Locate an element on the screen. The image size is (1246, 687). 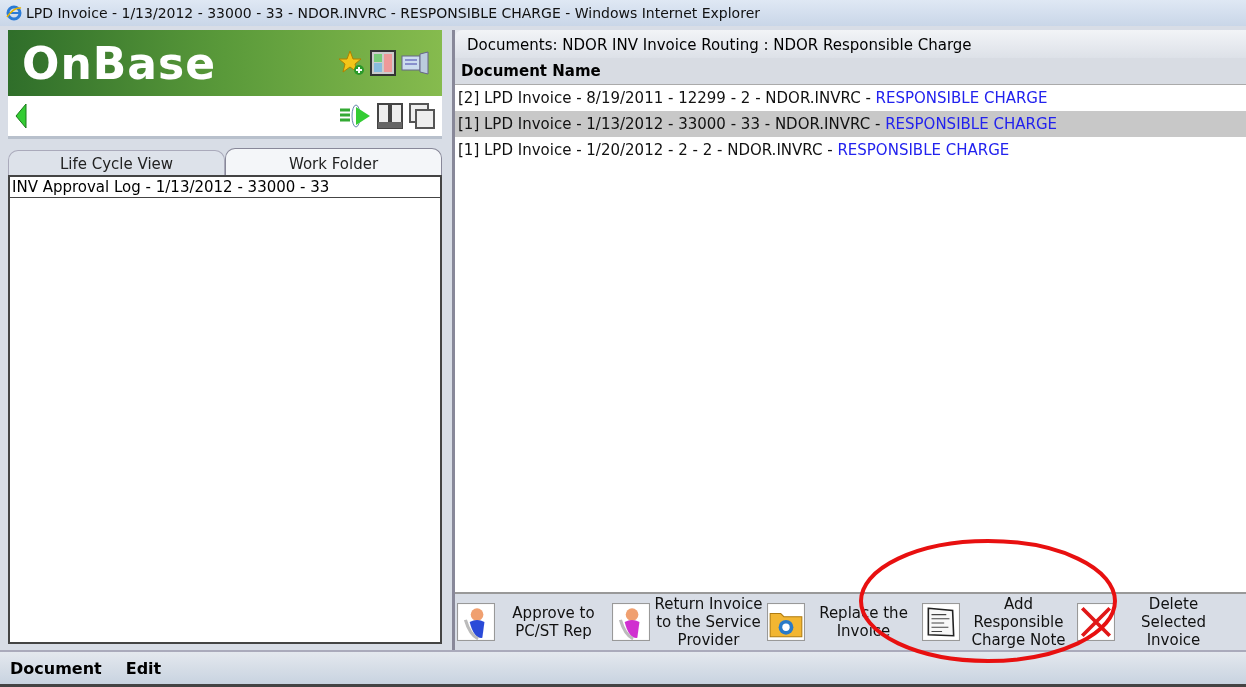
tab: Work Folder is located at coordinates (333, 161).